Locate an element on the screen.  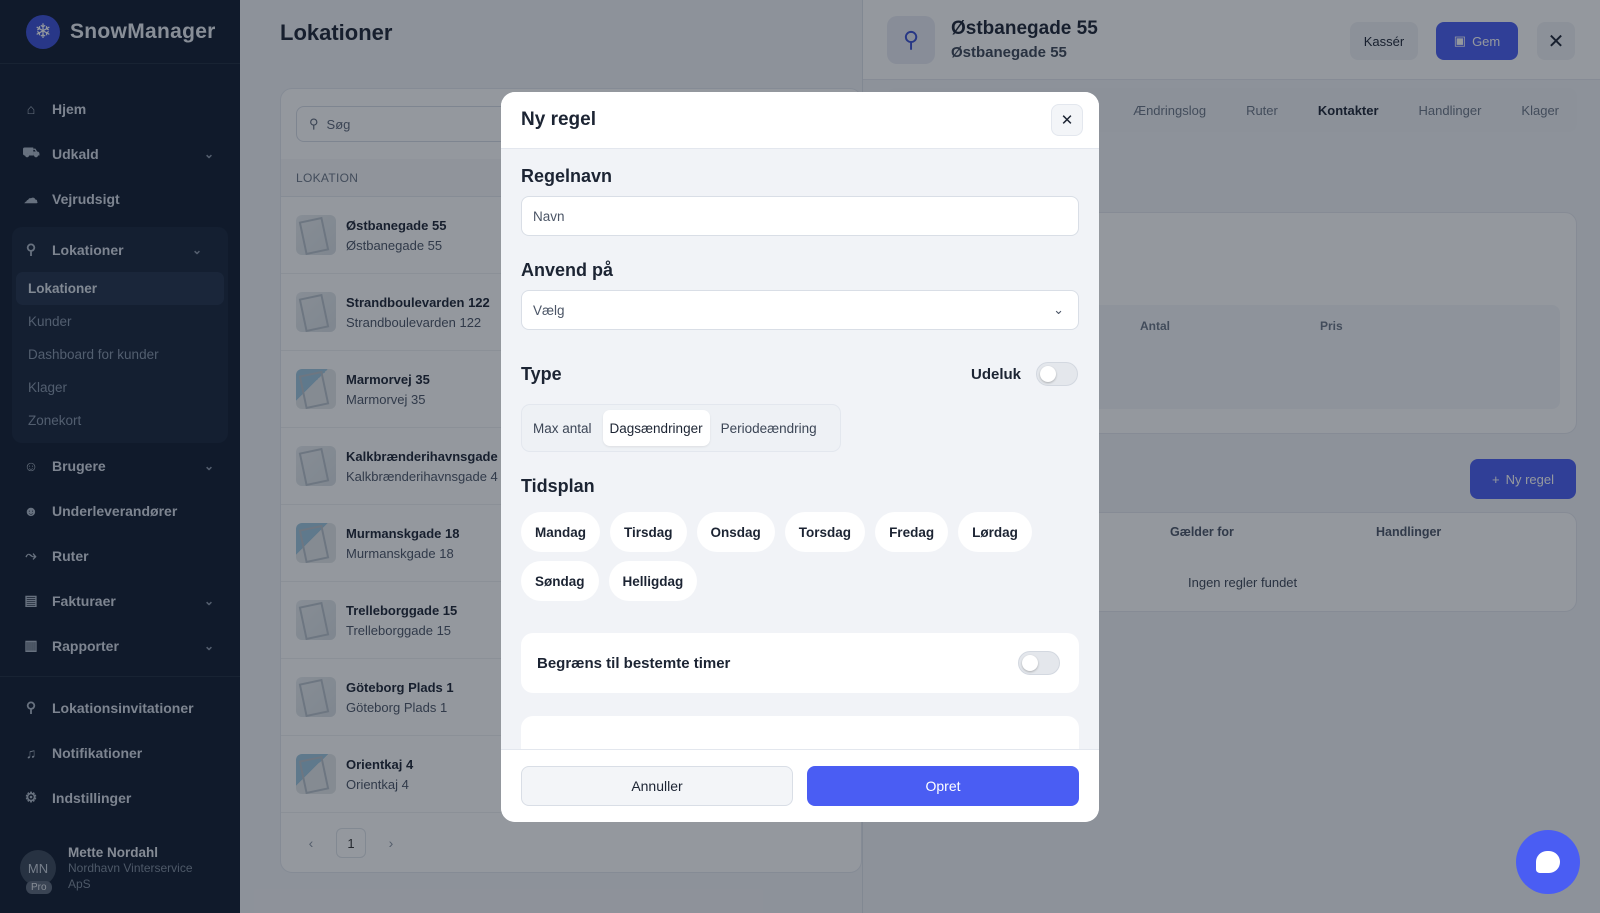
limit-hours-toggle is located at coordinates (1039, 663).